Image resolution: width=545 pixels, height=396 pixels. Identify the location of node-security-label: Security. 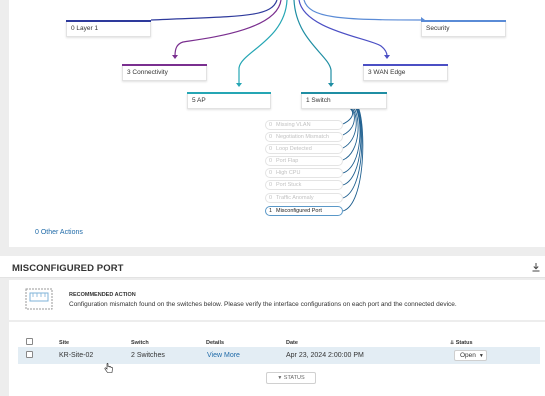
(438, 28).